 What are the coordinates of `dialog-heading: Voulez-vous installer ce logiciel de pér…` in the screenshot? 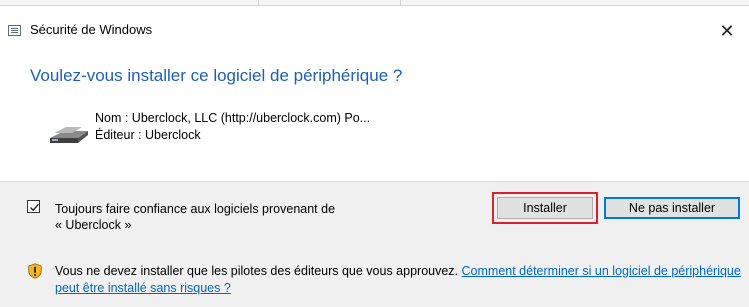 It's located at (216, 75).